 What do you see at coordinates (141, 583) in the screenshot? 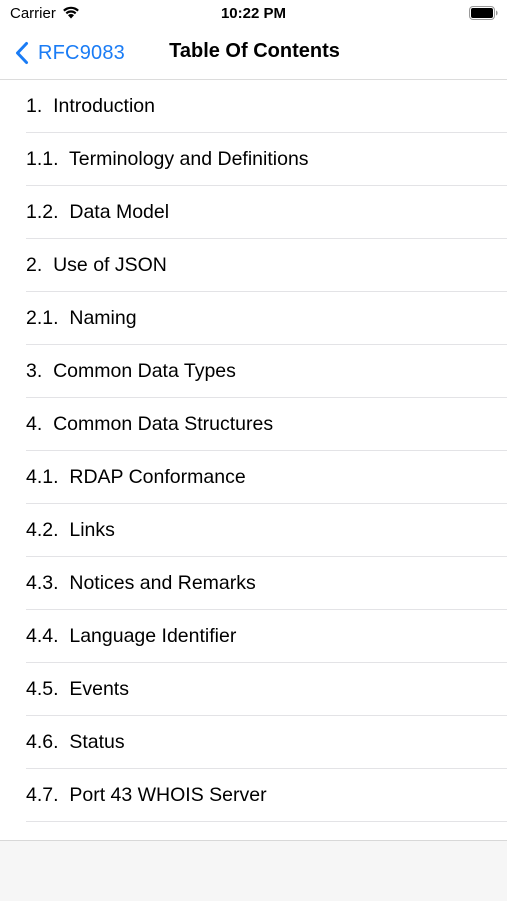
I see `toc-item-label: 4.3. Notices and Remarks` at bounding box center [141, 583].